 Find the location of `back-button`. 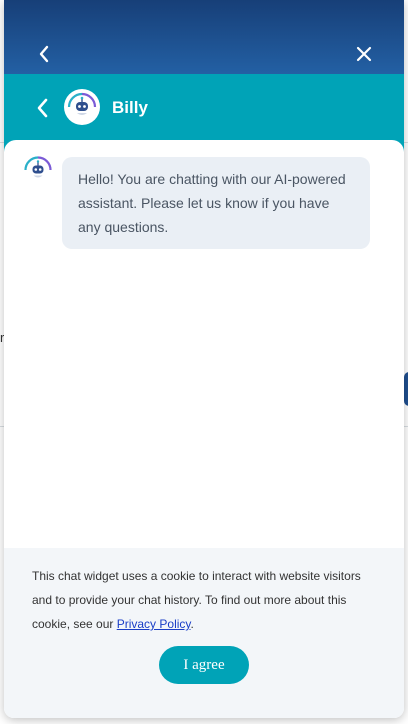

back-button is located at coordinates (44, 54).